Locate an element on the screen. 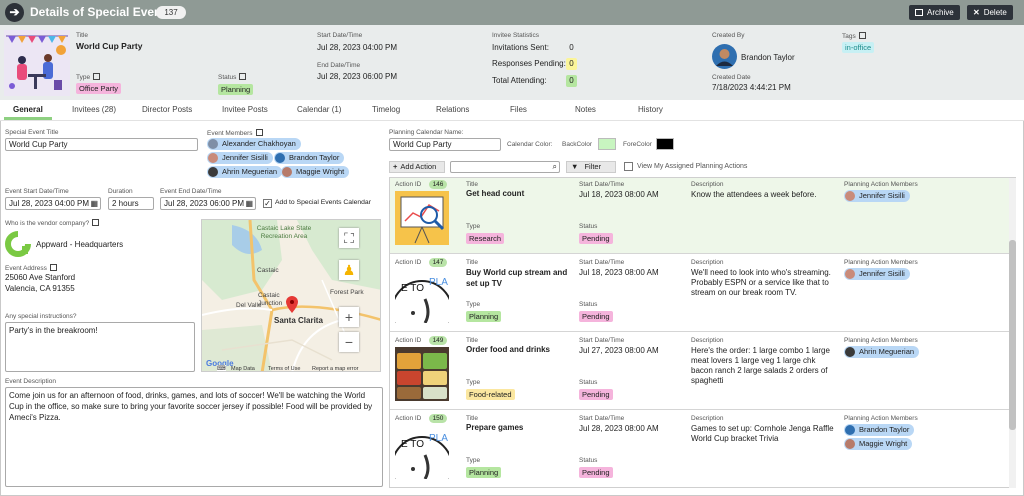 Image resolution: width=1024 pixels, height=496 pixels. archive-button: Archive is located at coordinates (934, 12).